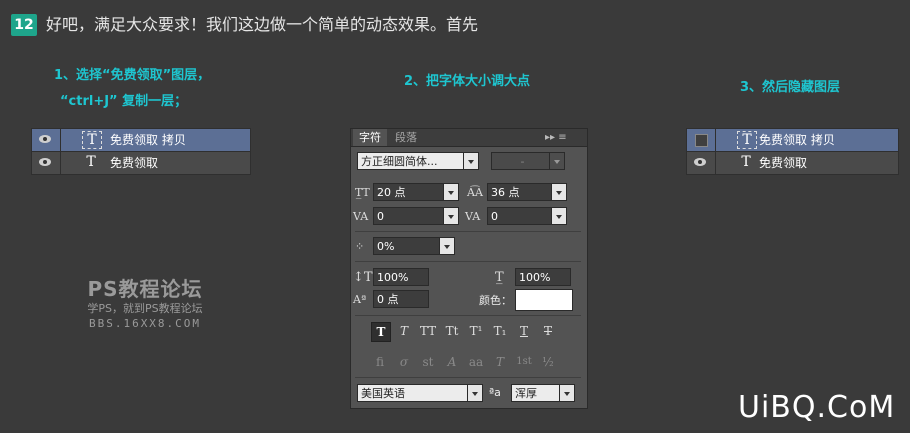  What do you see at coordinates (404, 331) in the screenshot?
I see `faux-italic-button: T` at bounding box center [404, 331].